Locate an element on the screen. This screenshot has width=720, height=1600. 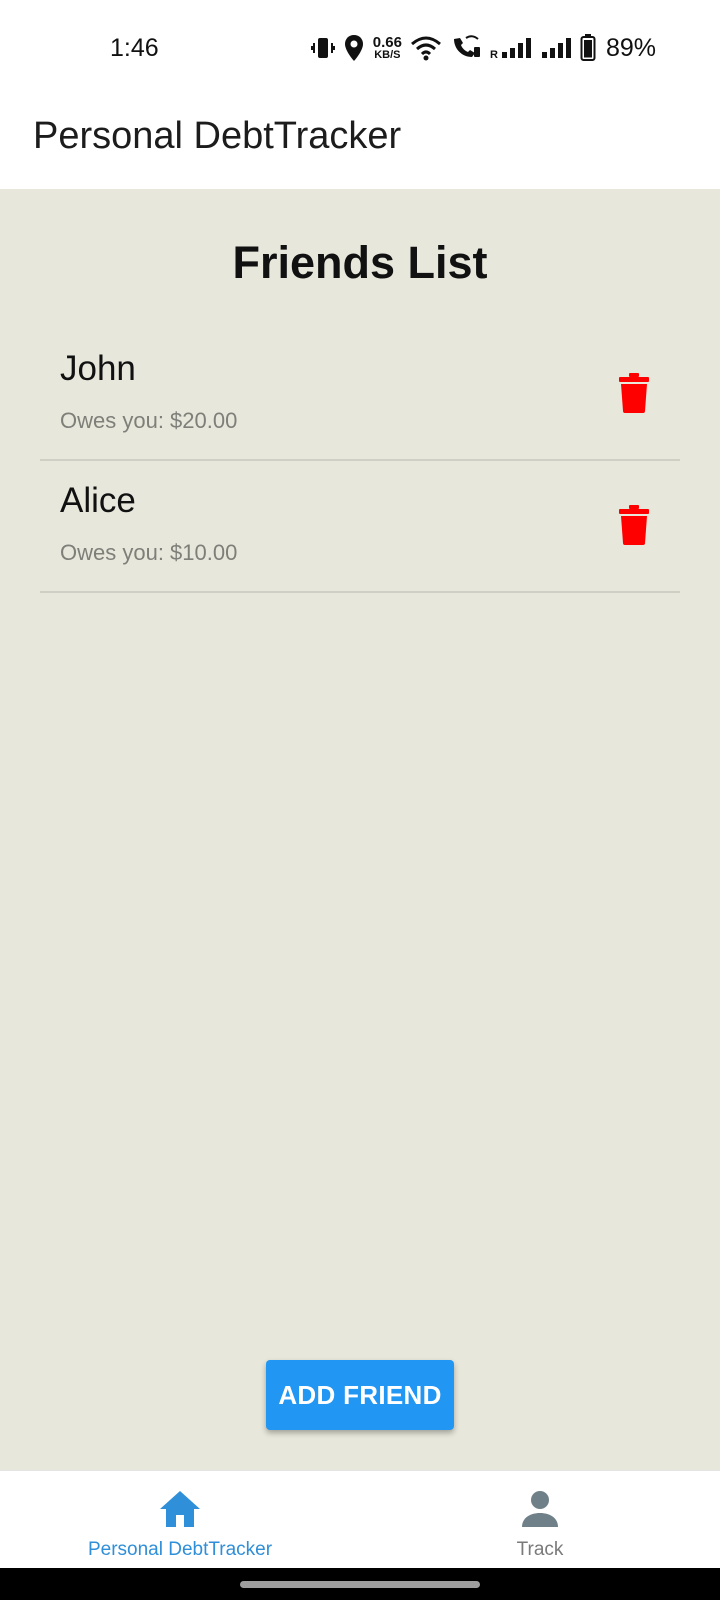
nav-item-label: Track is located at coordinates (540, 1549).